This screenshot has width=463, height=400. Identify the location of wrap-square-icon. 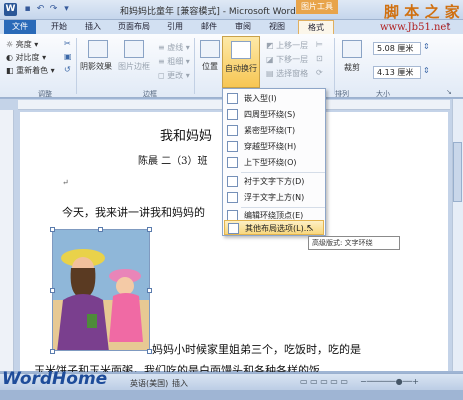
(232, 114).